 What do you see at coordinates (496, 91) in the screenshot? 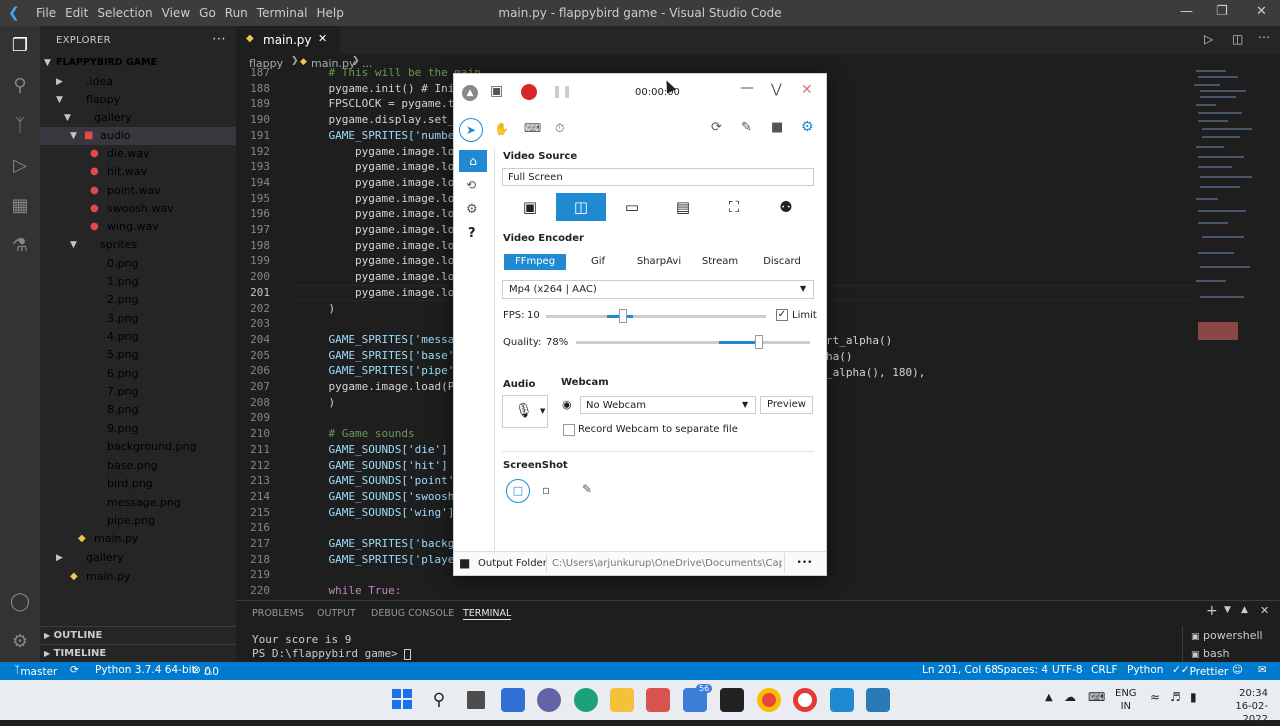
I see `camera-icon: ▣` at bounding box center [496, 91].